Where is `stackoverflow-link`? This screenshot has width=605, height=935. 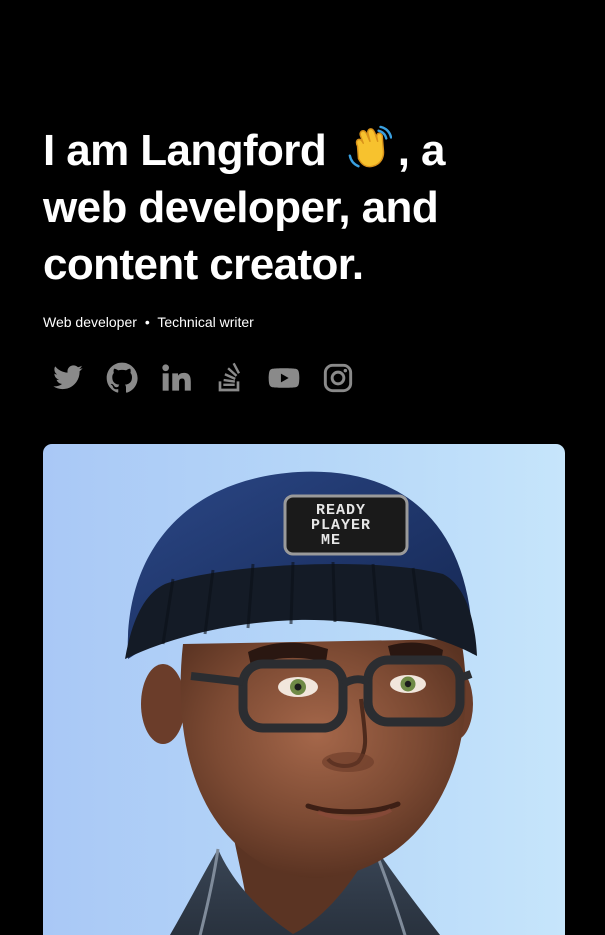
stackoverflow-link is located at coordinates (230, 378).